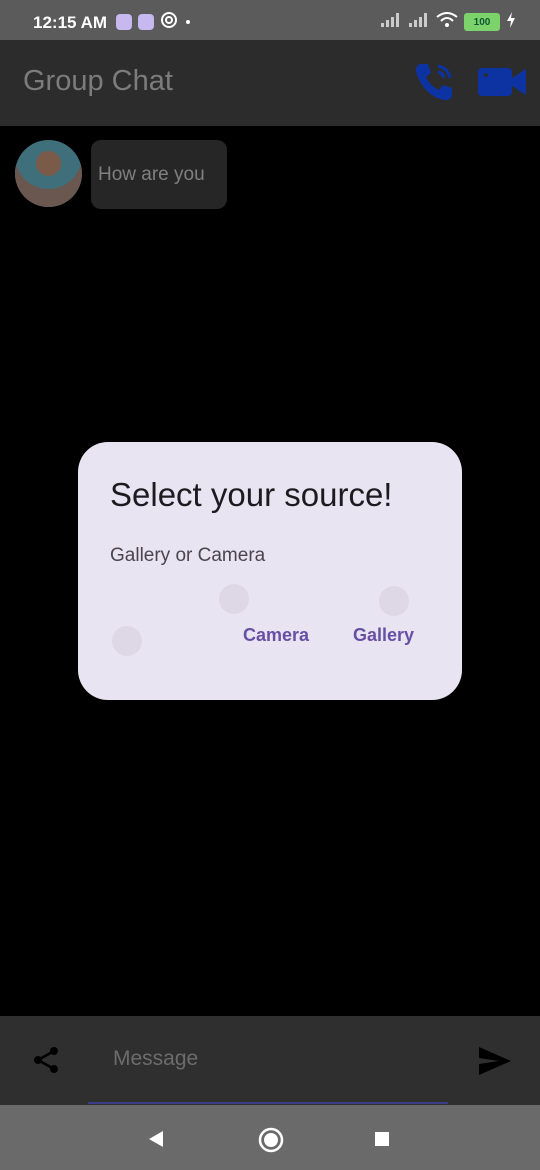 Image resolution: width=540 pixels, height=1170 pixels. What do you see at coordinates (169, 22) in the screenshot?
I see `at-icon` at bounding box center [169, 22].